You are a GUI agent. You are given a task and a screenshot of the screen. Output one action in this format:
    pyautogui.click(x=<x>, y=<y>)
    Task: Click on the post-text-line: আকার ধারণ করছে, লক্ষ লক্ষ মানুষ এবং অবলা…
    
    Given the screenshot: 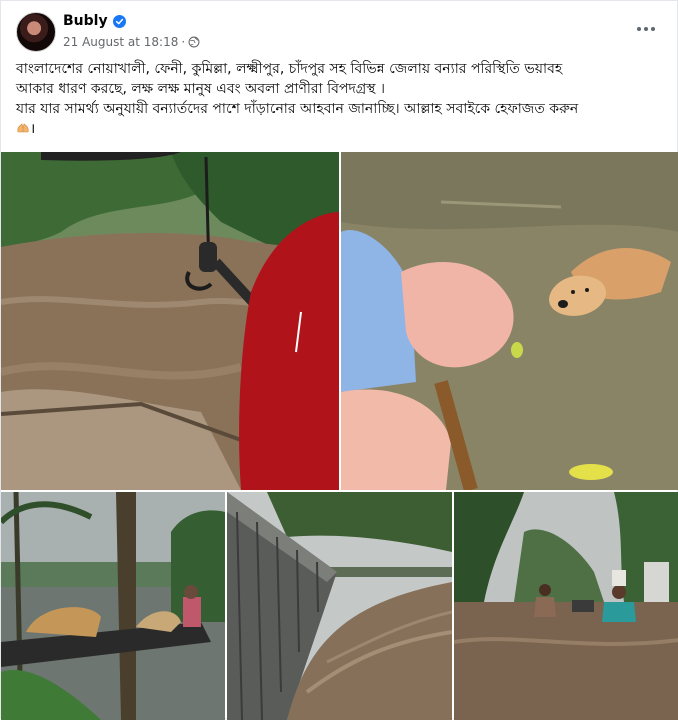 What is the action you would take?
    pyautogui.click(x=201, y=89)
    